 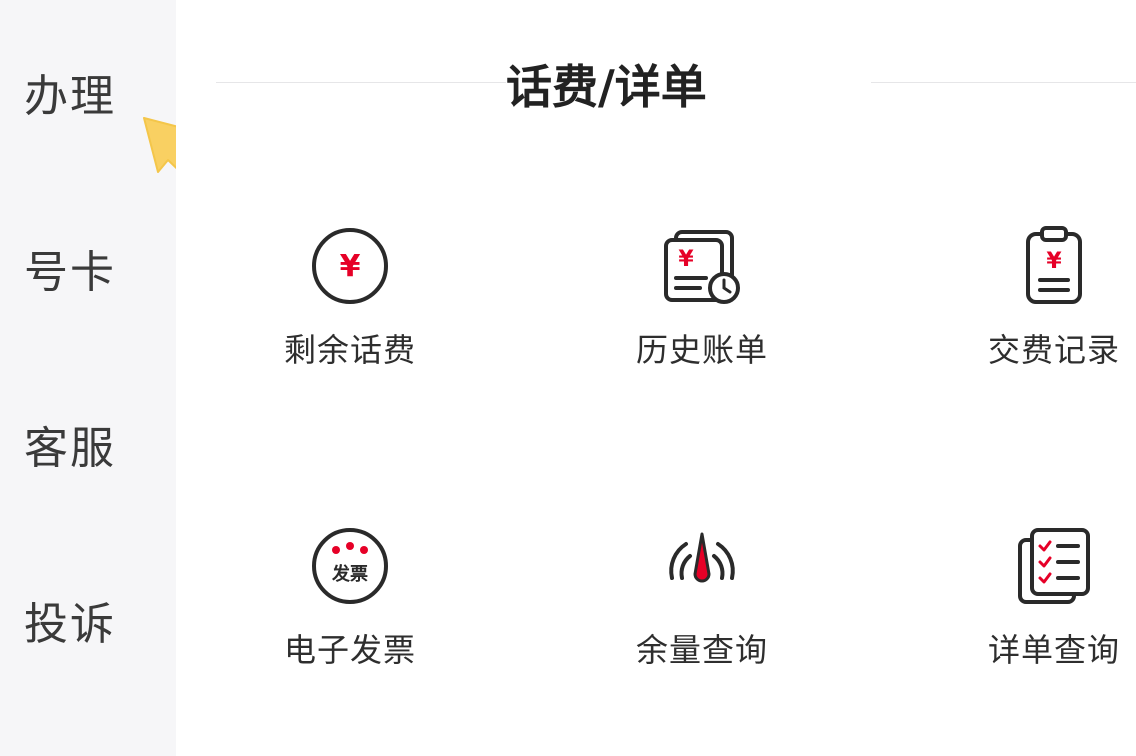 What do you see at coordinates (94, 625) in the screenshot?
I see `sidebar-item-complaint: 投诉` at bounding box center [94, 625].